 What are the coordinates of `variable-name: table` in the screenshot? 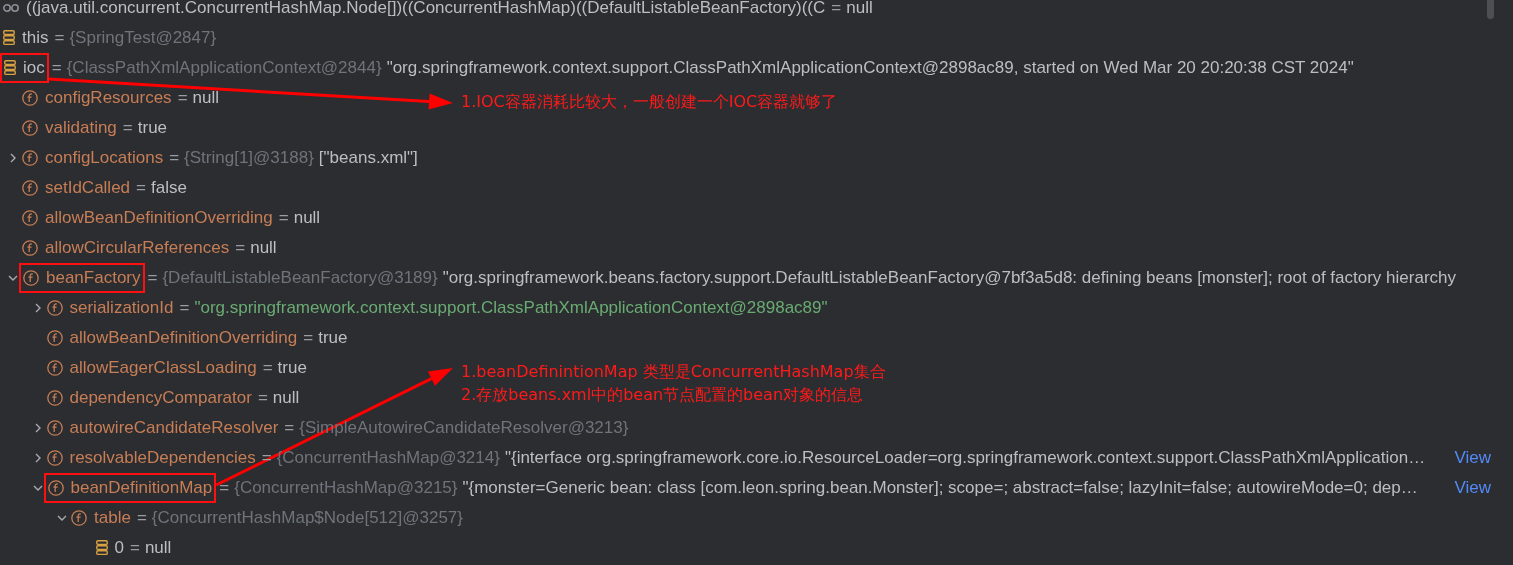 It's located at (112, 518).